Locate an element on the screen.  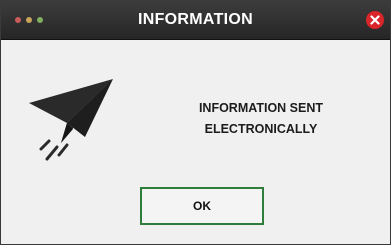
close-icon is located at coordinates (375, 20).